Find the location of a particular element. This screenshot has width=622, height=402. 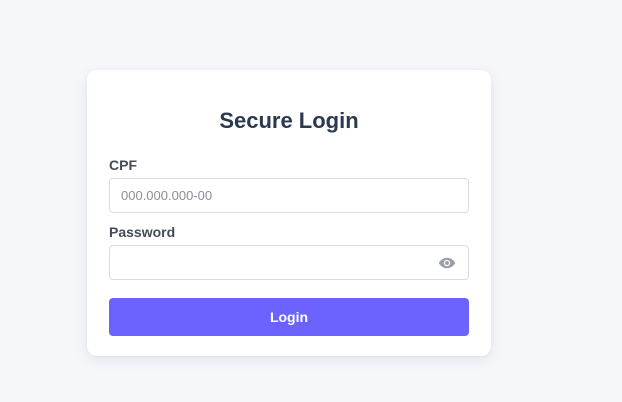

password-label: Password is located at coordinates (142, 232).